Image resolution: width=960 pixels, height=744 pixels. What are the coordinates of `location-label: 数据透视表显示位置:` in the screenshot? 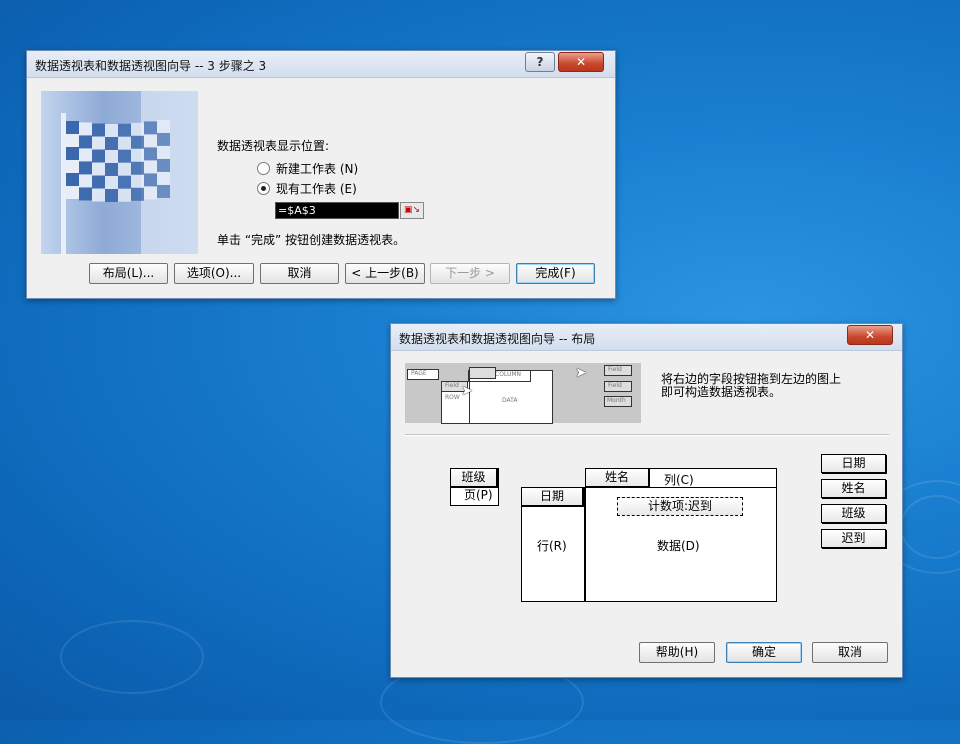 It's located at (273, 146).